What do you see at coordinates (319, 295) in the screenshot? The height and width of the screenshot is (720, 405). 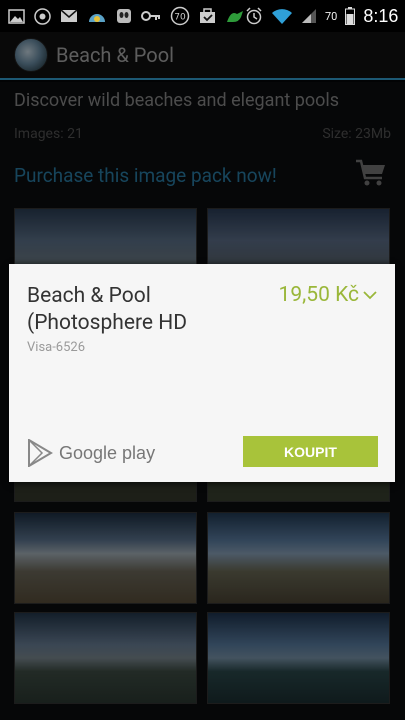 I see `product-price: 19,50 Kč` at bounding box center [319, 295].